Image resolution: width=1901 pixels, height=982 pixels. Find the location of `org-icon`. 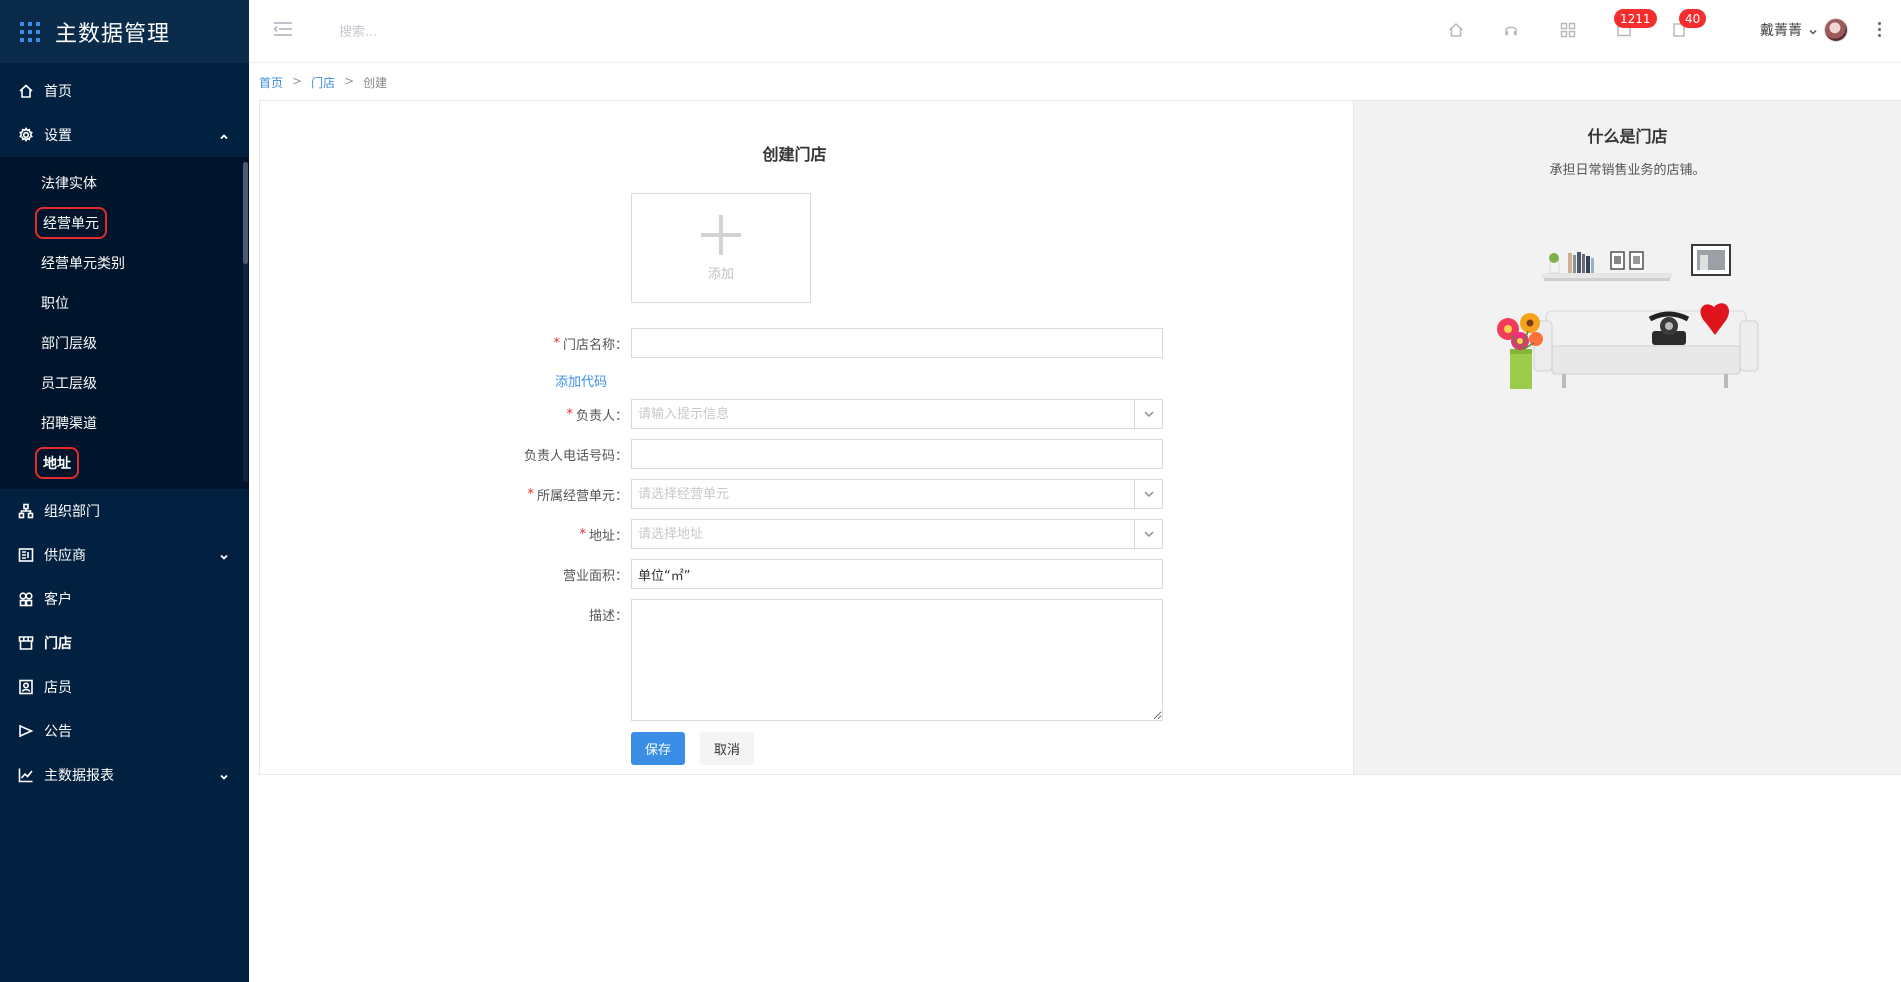

org-icon is located at coordinates (26, 511).